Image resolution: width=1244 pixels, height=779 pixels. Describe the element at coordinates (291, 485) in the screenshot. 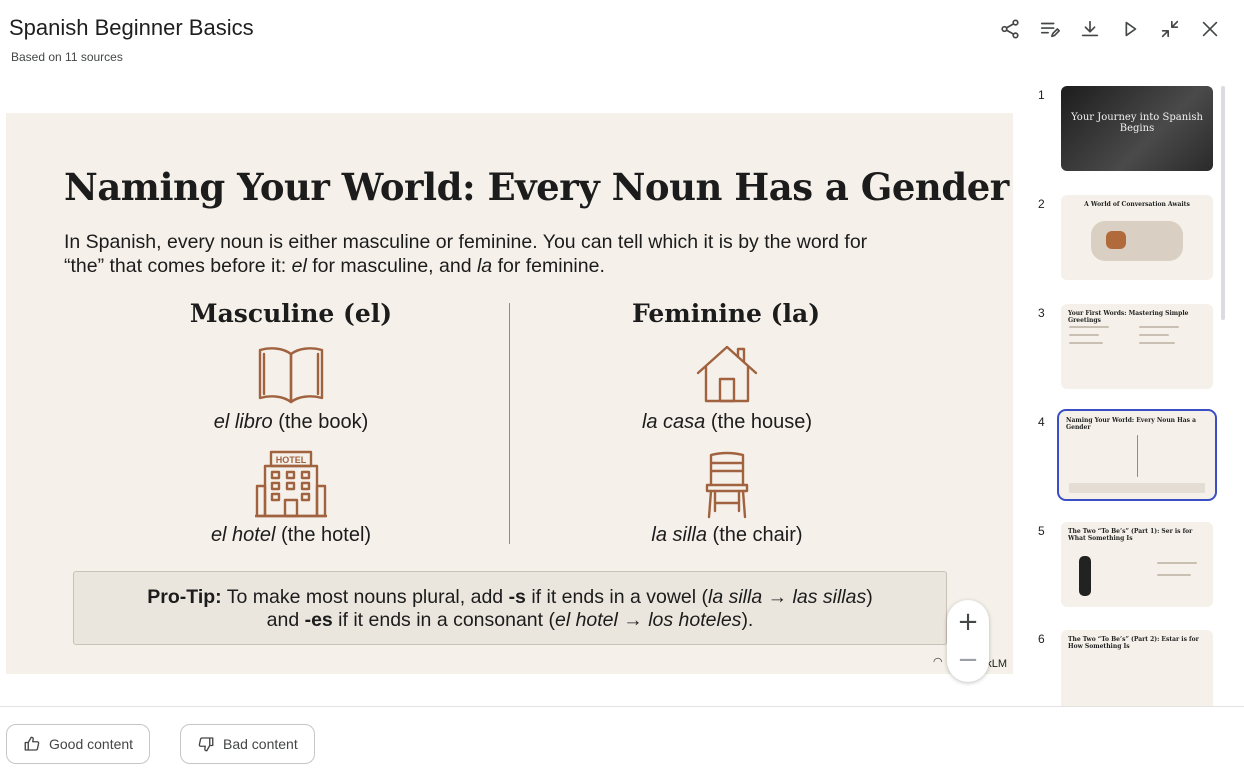

I see `hotel-icon: HOTEL` at that location.